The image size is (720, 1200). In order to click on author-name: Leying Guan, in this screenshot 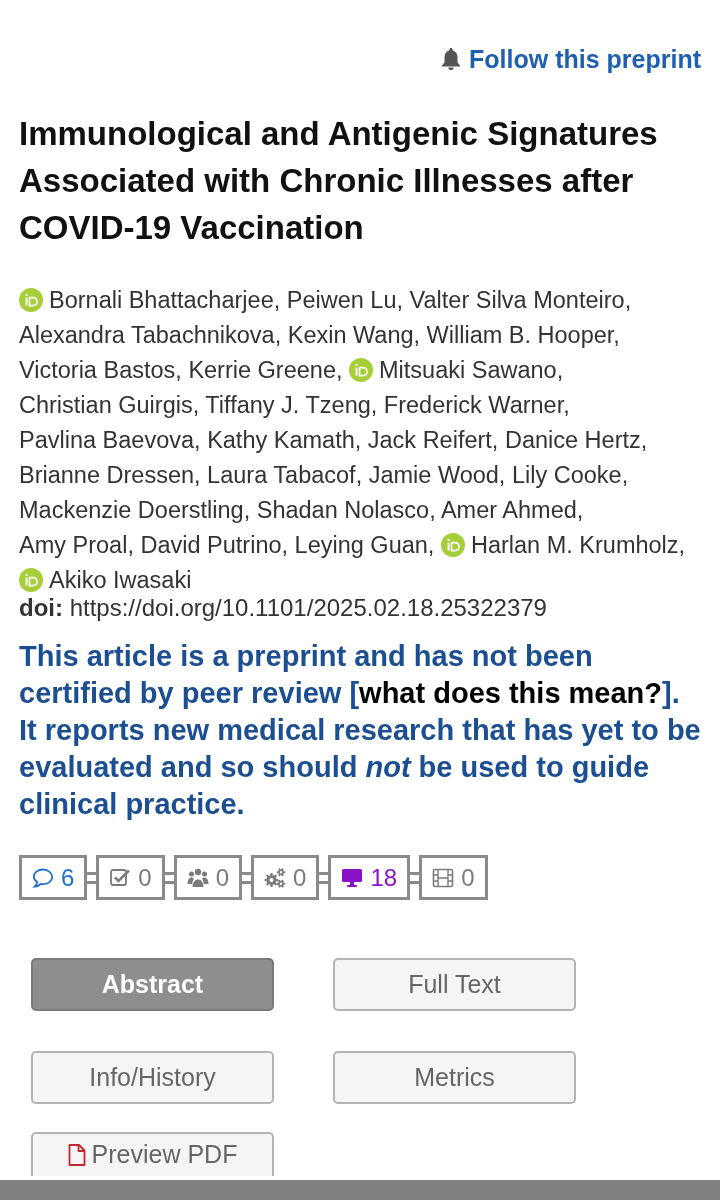, I will do `click(364, 545)`.